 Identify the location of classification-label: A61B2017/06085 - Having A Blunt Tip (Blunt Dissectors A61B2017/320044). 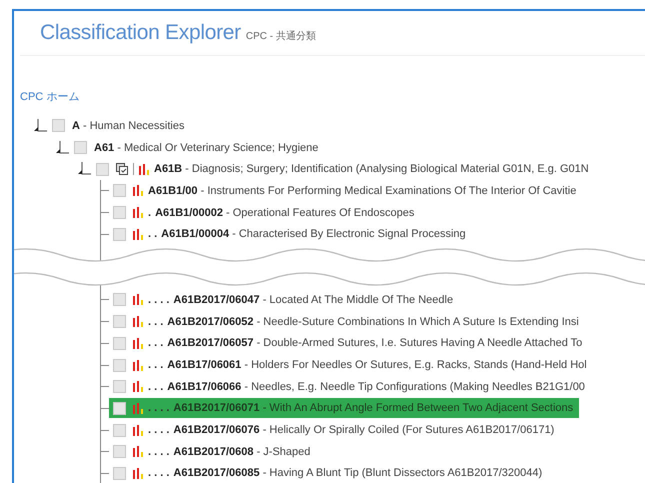
(357, 473).